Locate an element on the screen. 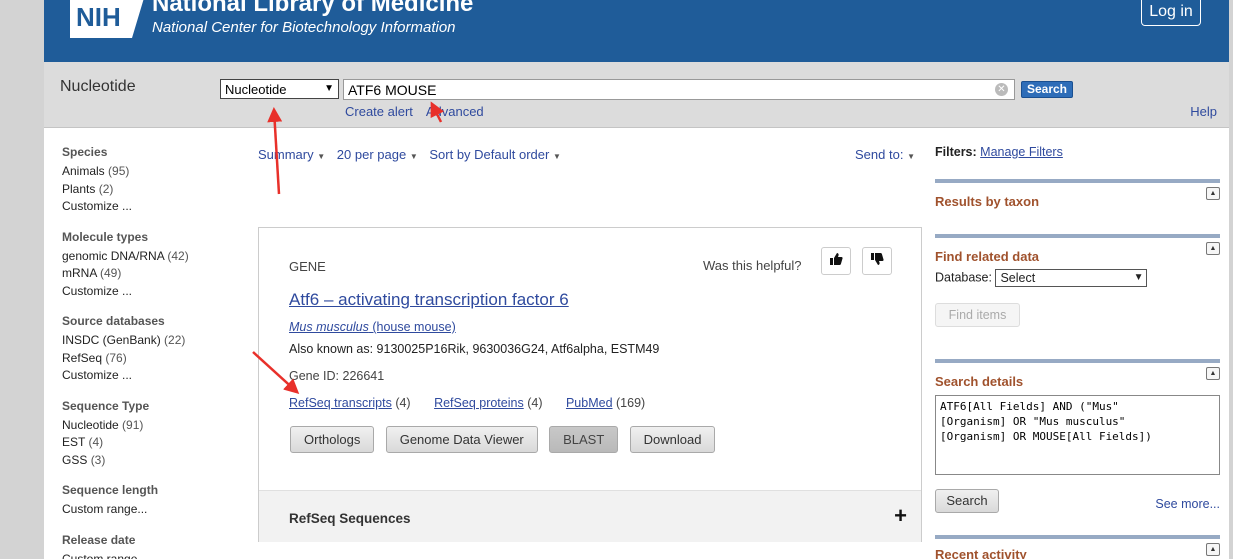 Image resolution: width=1233 pixels, height=559 pixels. expand-plus-icon: + is located at coordinates (900, 516).